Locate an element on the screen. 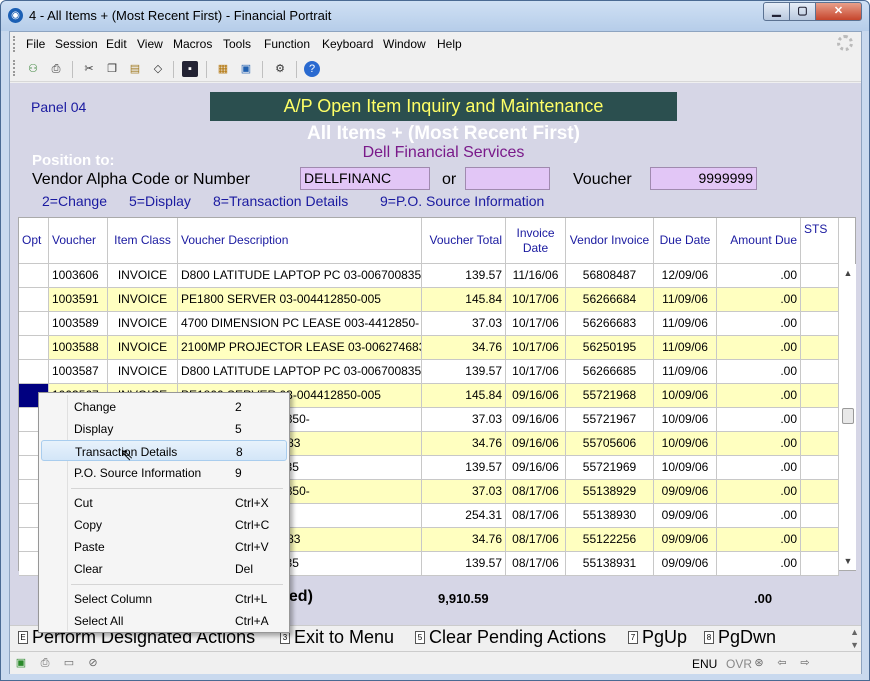  macro-play-icon: ▣ is located at coordinates (246, 69).